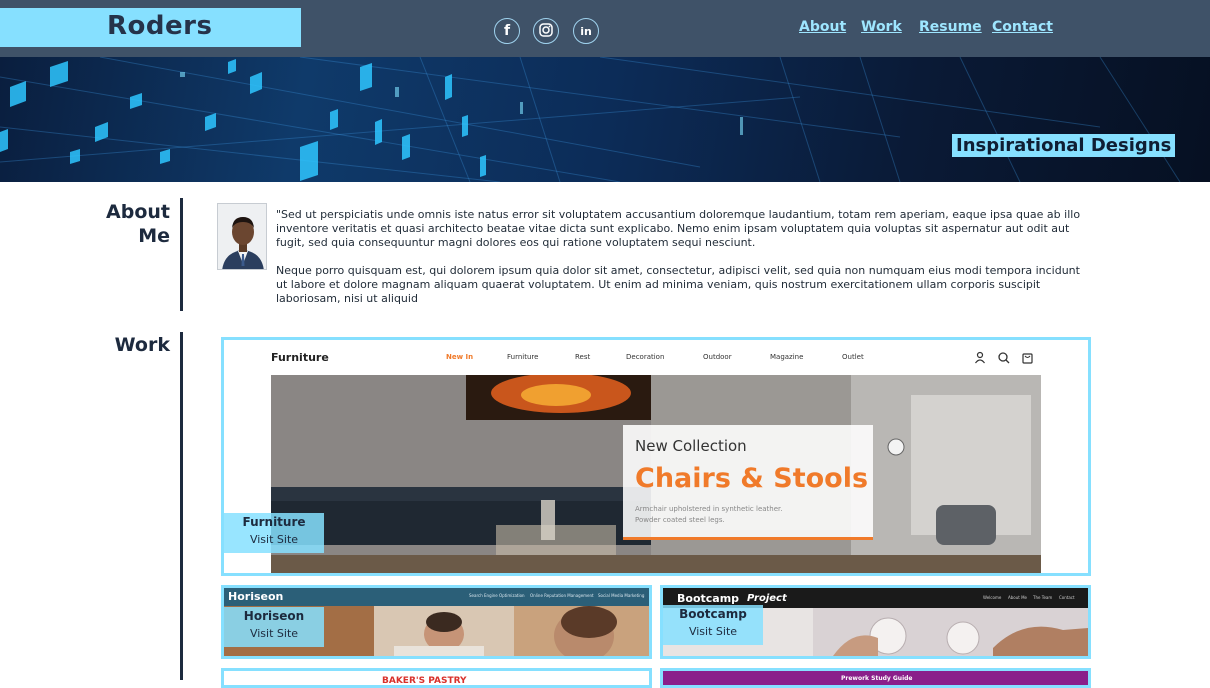 Image resolution: width=1210 pixels, height=688 pixels. I want to click on linkedin-link: in, so click(586, 31).